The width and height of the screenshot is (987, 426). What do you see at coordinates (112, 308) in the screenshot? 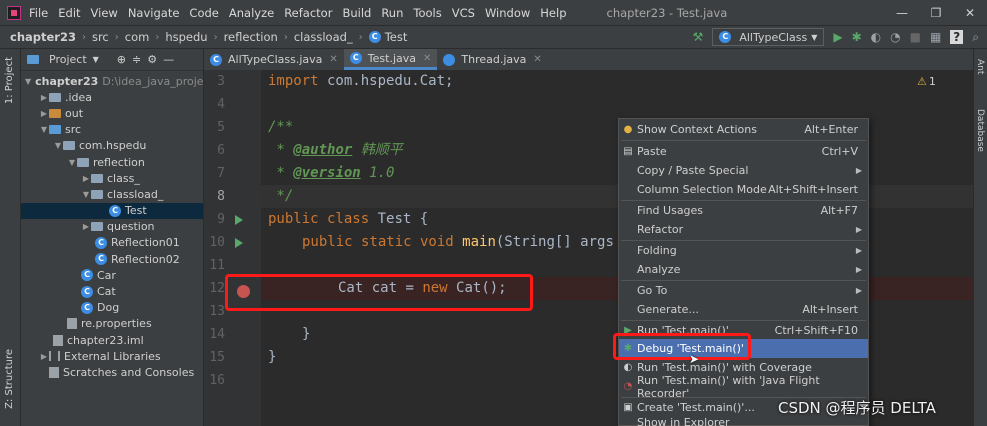
I see `tree-item-dog: C Dog` at bounding box center [112, 308].